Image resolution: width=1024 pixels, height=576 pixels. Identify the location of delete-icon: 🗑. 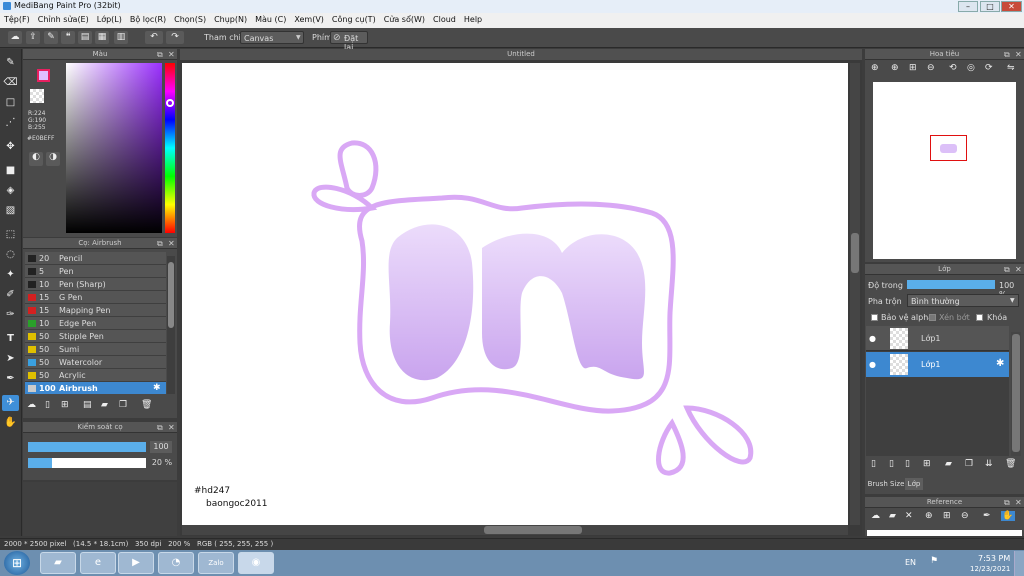
(1010, 464).